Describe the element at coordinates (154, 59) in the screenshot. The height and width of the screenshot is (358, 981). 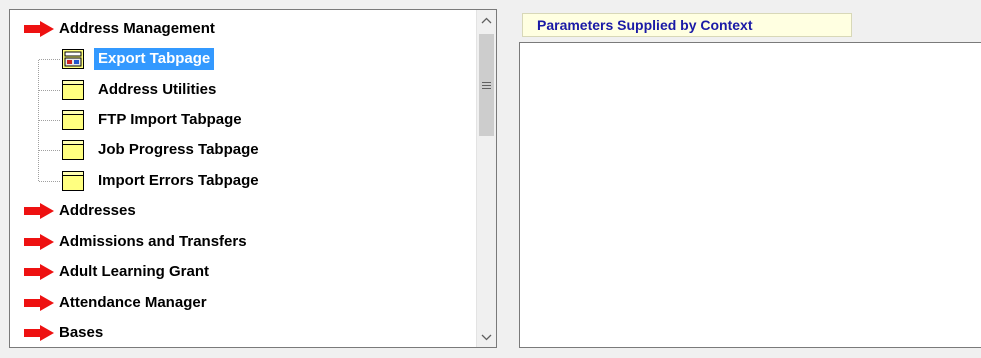
I see `tree-item-label: Export Tabpage` at that location.